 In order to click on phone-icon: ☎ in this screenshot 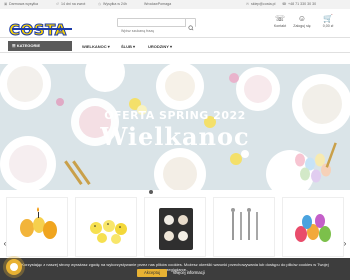, I will do `click(284, 4)`.